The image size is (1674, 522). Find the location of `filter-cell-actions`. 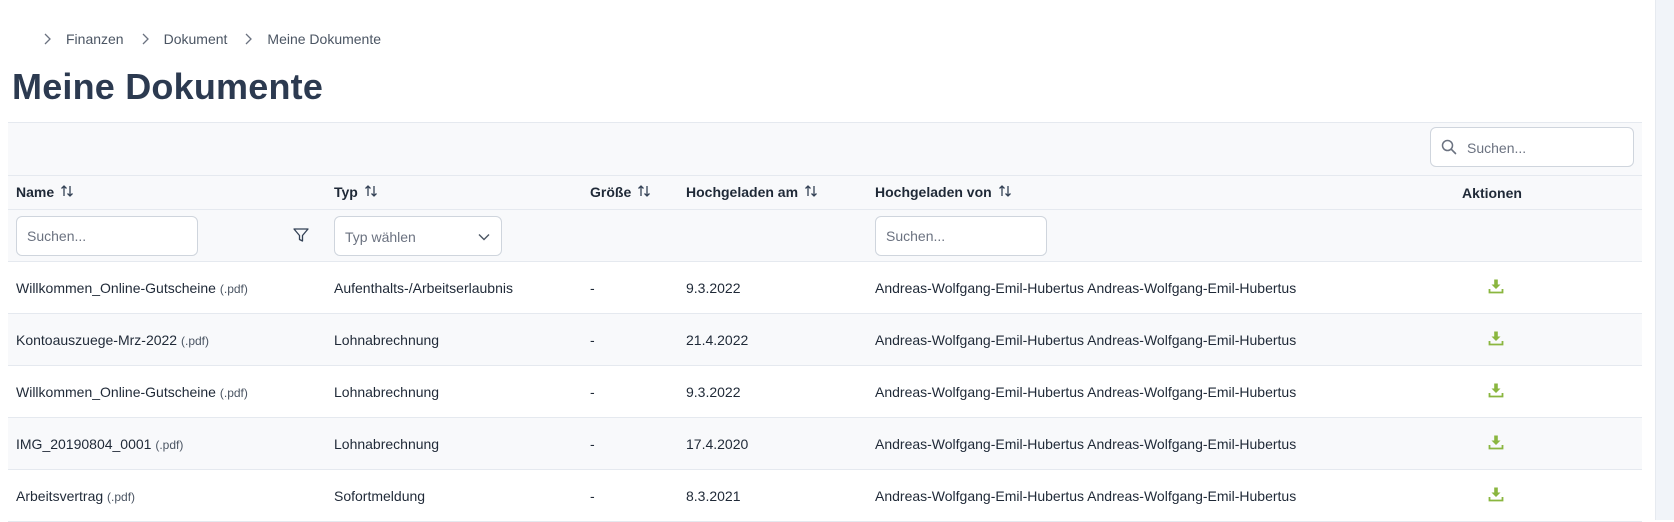

filter-cell-actions is located at coordinates (1492, 235).